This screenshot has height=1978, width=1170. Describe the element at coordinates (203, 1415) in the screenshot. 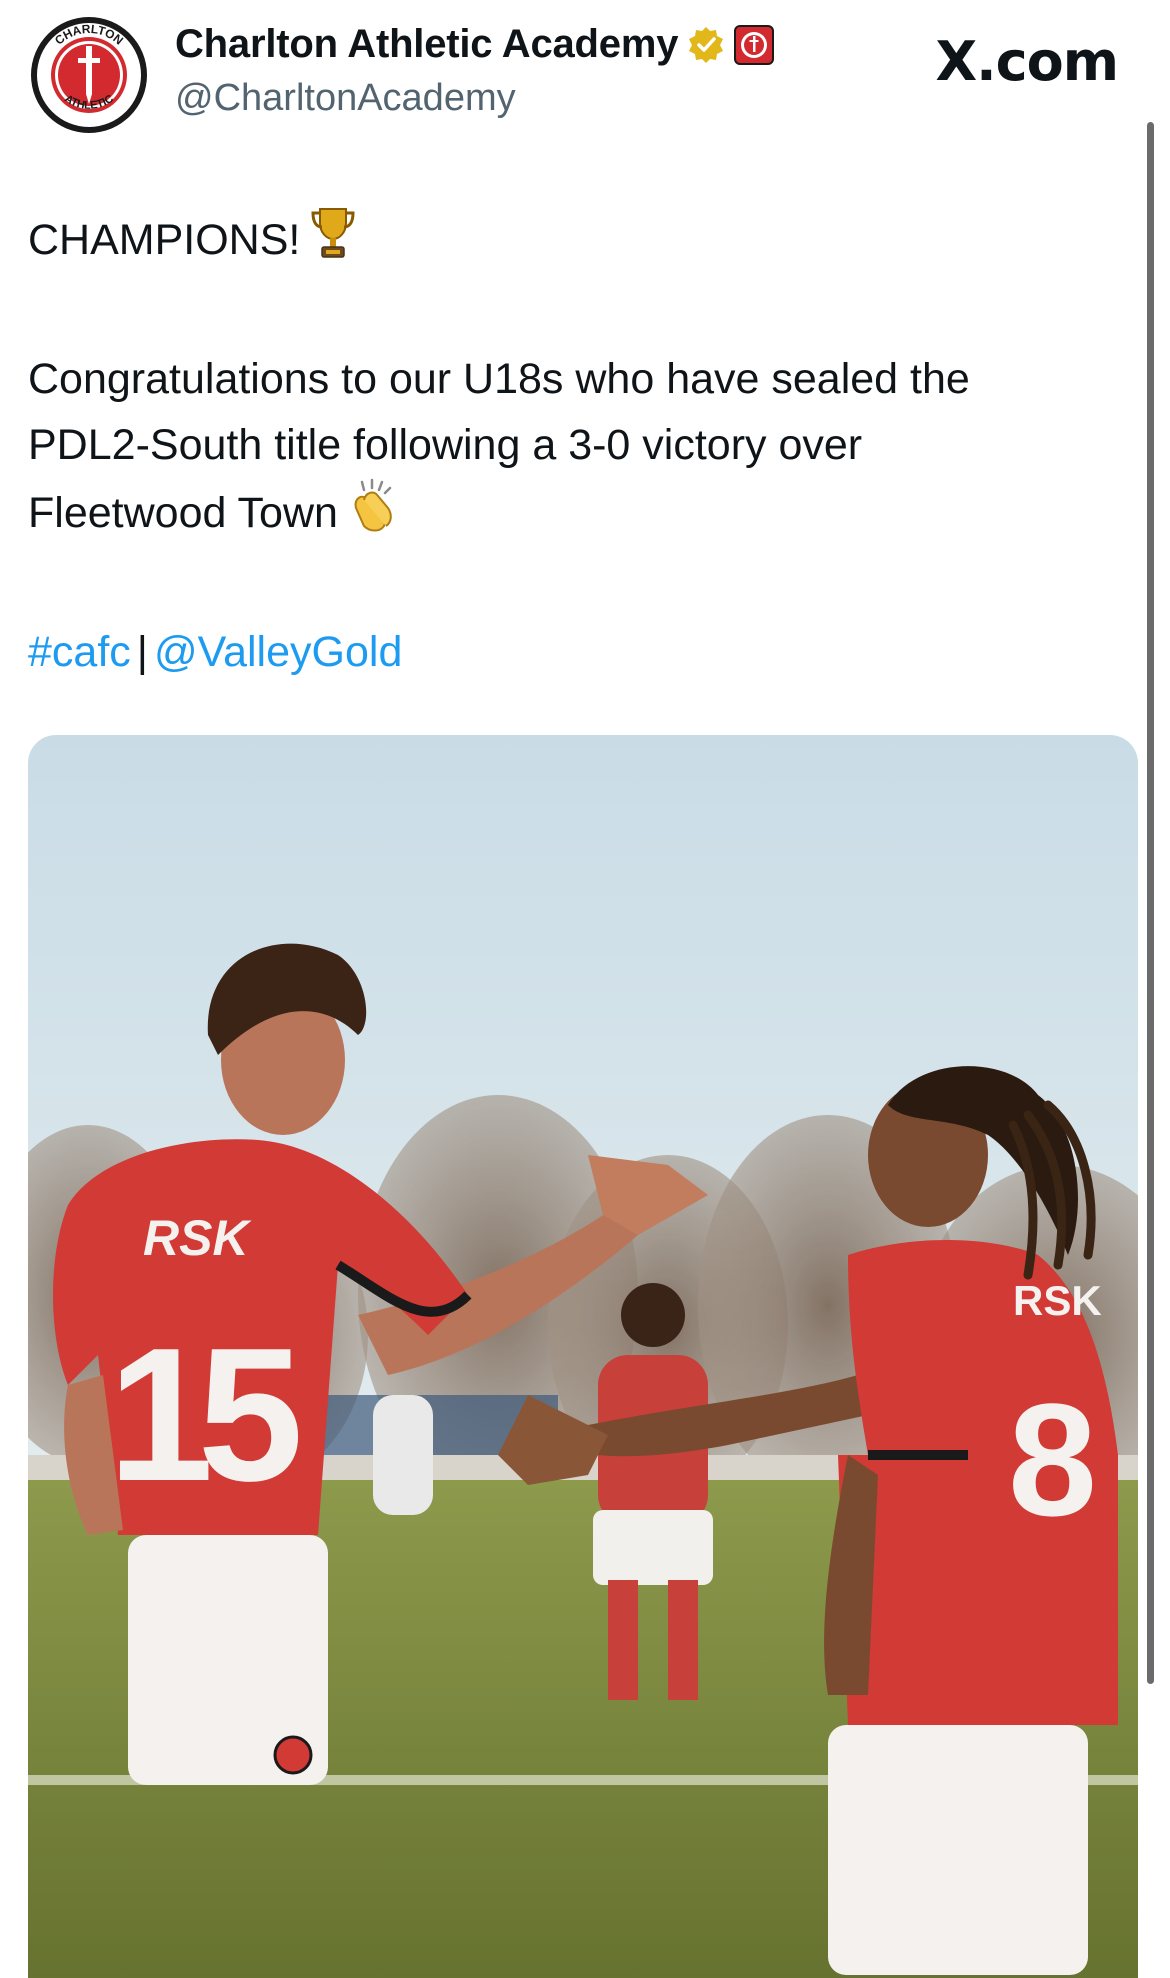

I see `left-shirt-number: 15` at that location.